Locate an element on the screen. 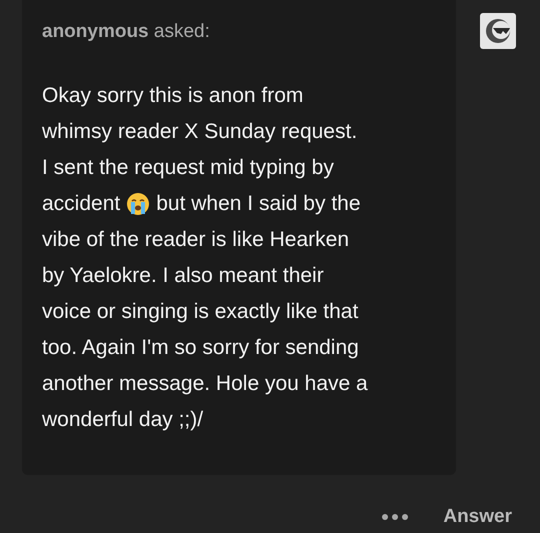 This screenshot has height=533, width=540. message-line: I sent the request mid typing by is located at coordinates (188, 167).